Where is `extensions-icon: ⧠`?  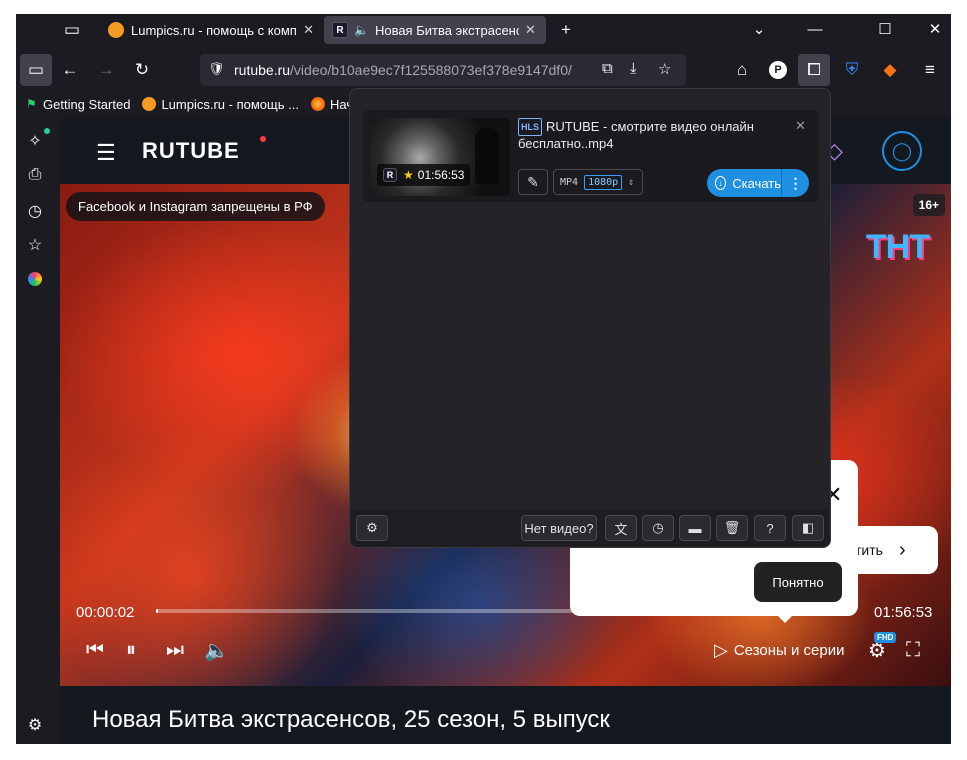
extensions-icon: ⧠ is located at coordinates (814, 70).